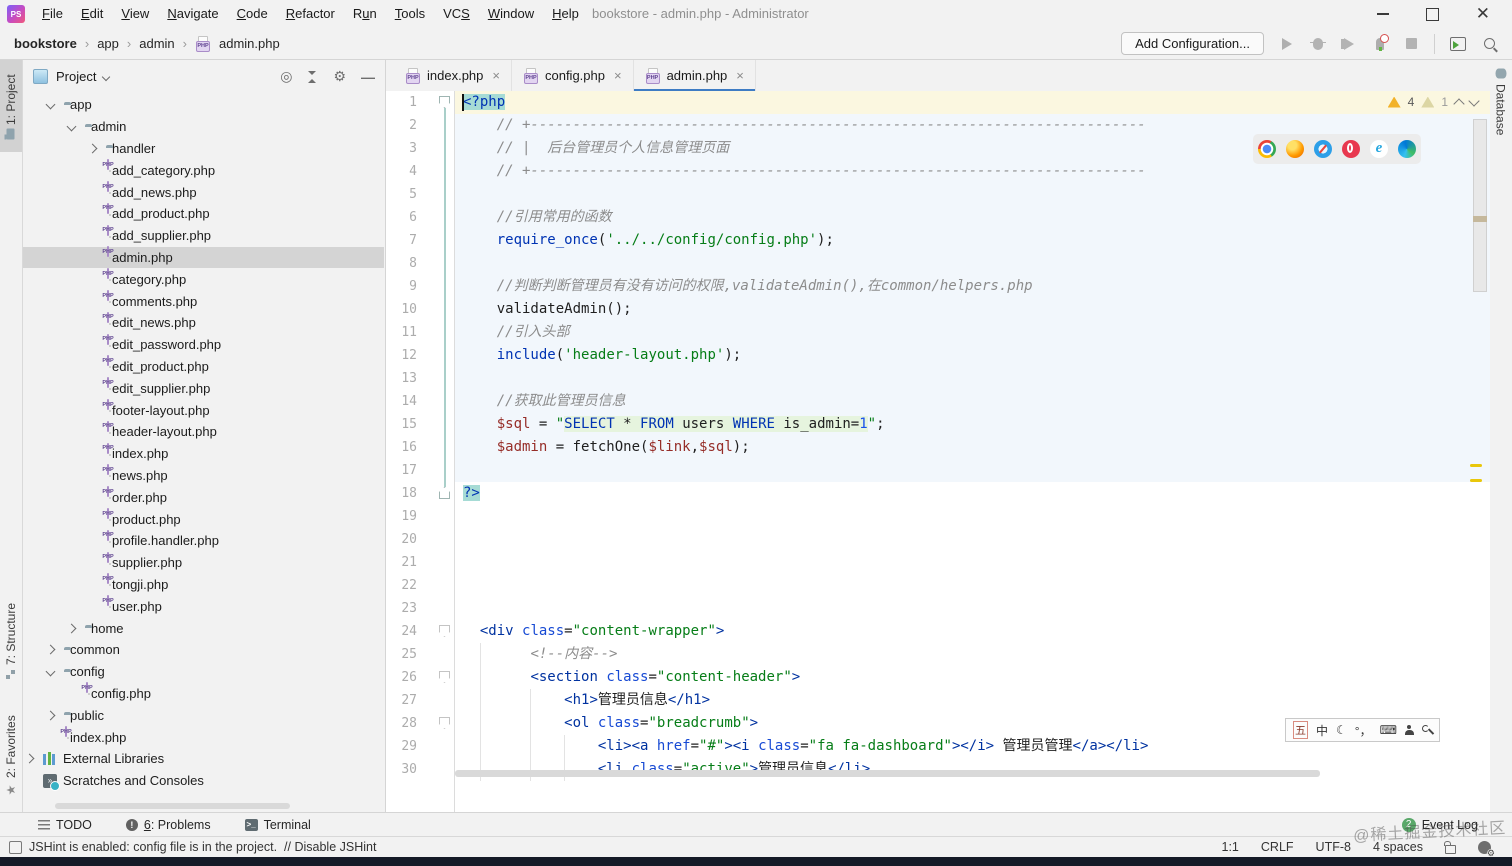 Image resolution: width=1512 pixels, height=866 pixels. Describe the element at coordinates (1474, 100) in the screenshot. I see `next-problem-icon` at that location.